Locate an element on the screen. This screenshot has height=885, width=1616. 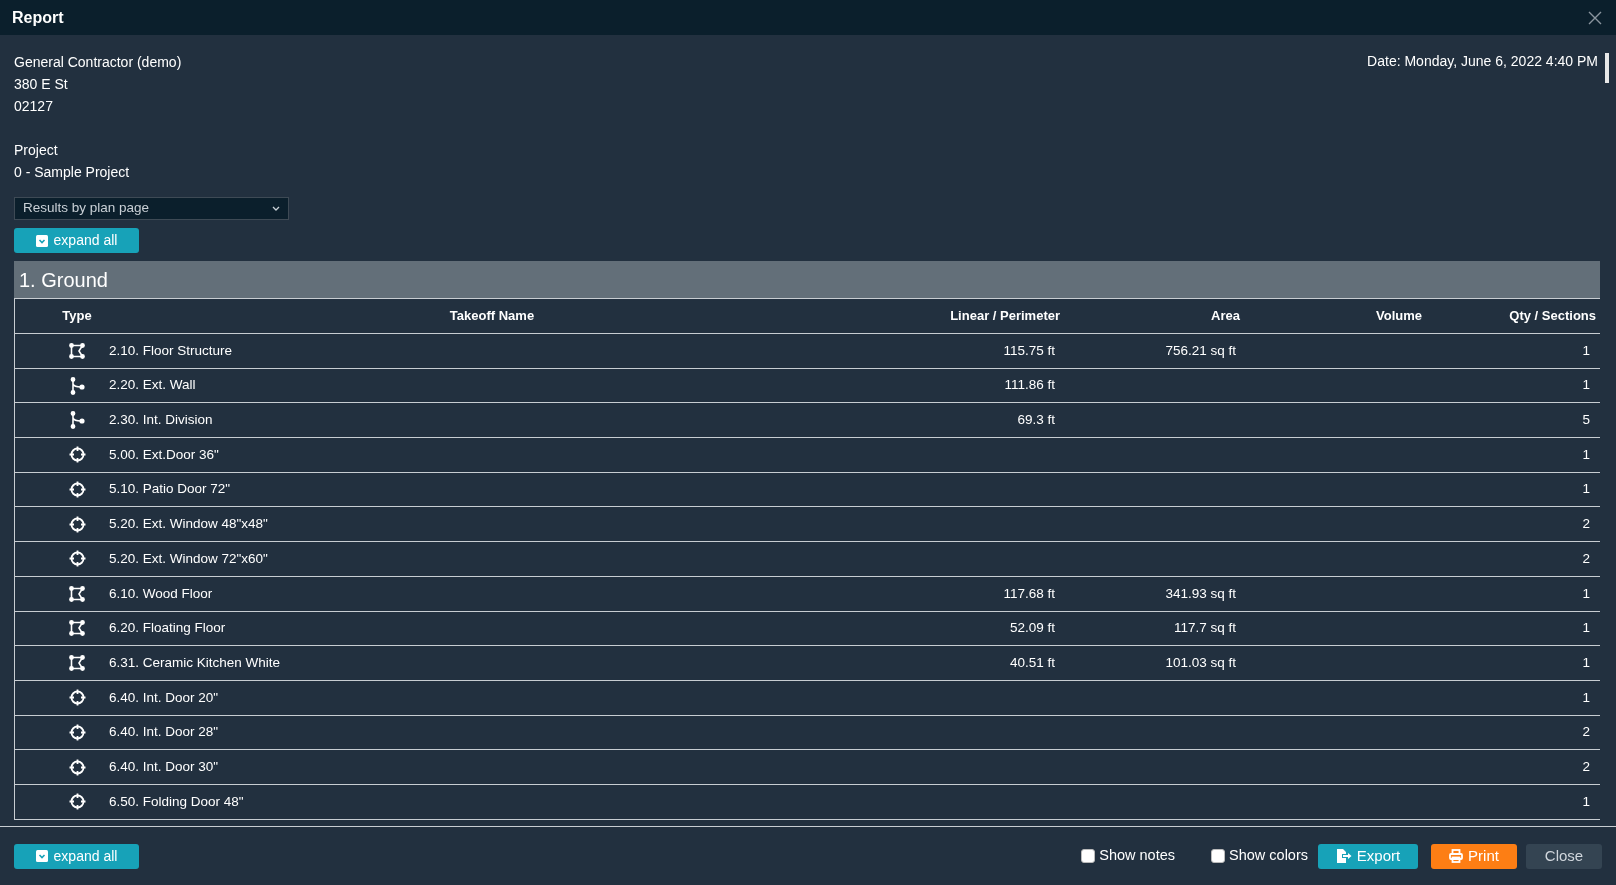
column-header: Qty / Sections is located at coordinates (1552, 316).